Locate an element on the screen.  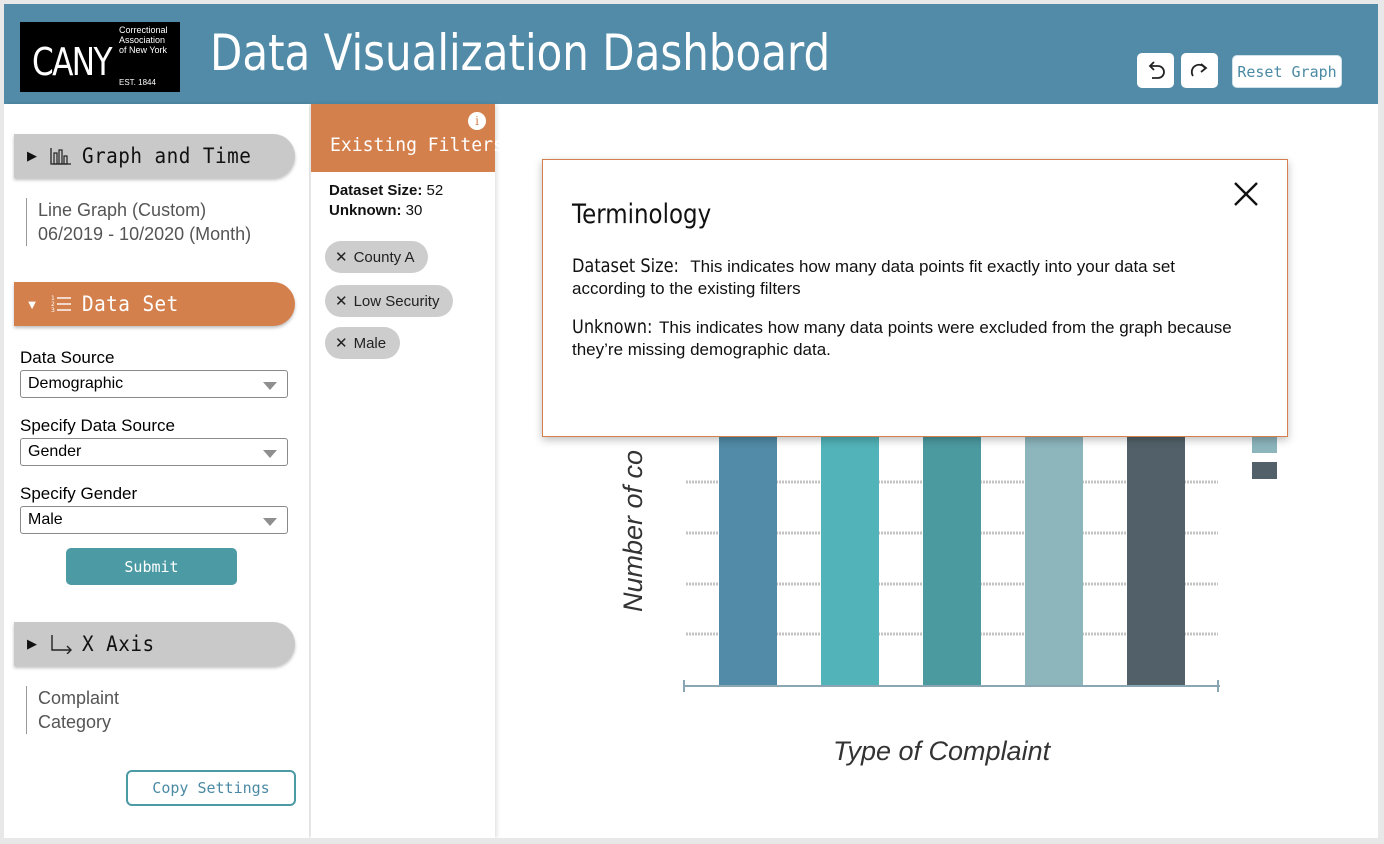
section-graph-and-time: ▶ Graph and Time is located at coordinates (154, 156).